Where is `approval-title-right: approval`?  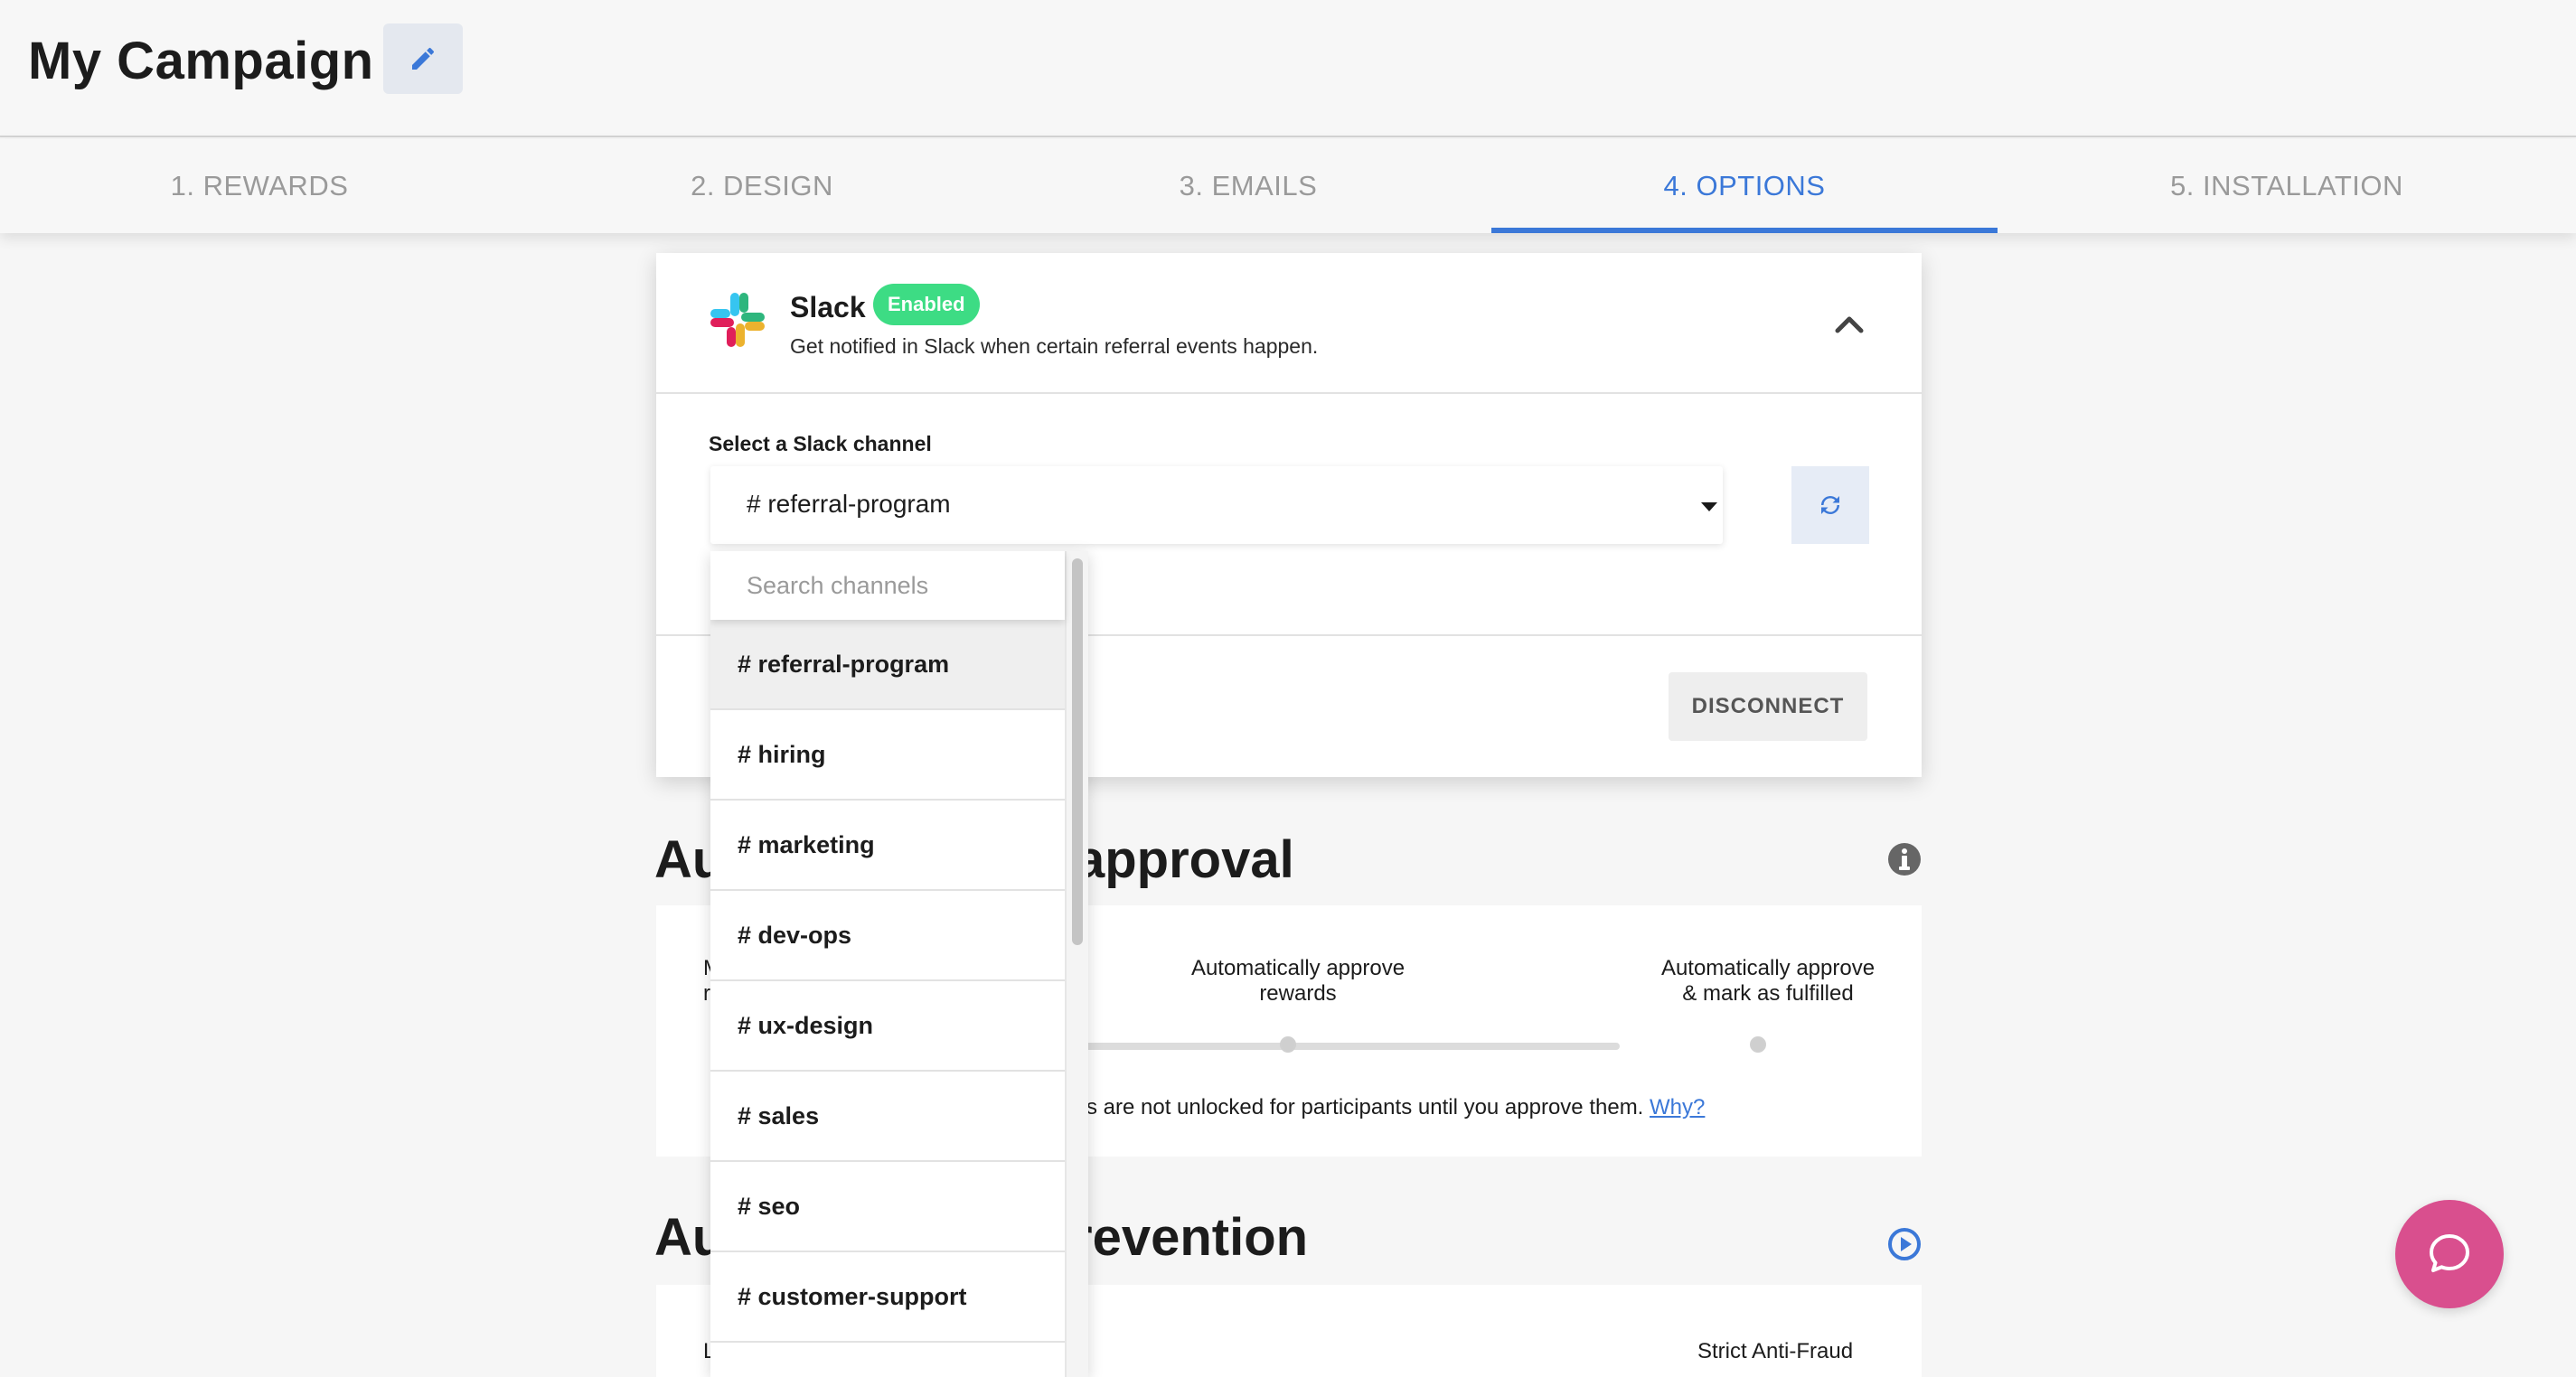
approval-title-right: approval is located at coordinates (1185, 859).